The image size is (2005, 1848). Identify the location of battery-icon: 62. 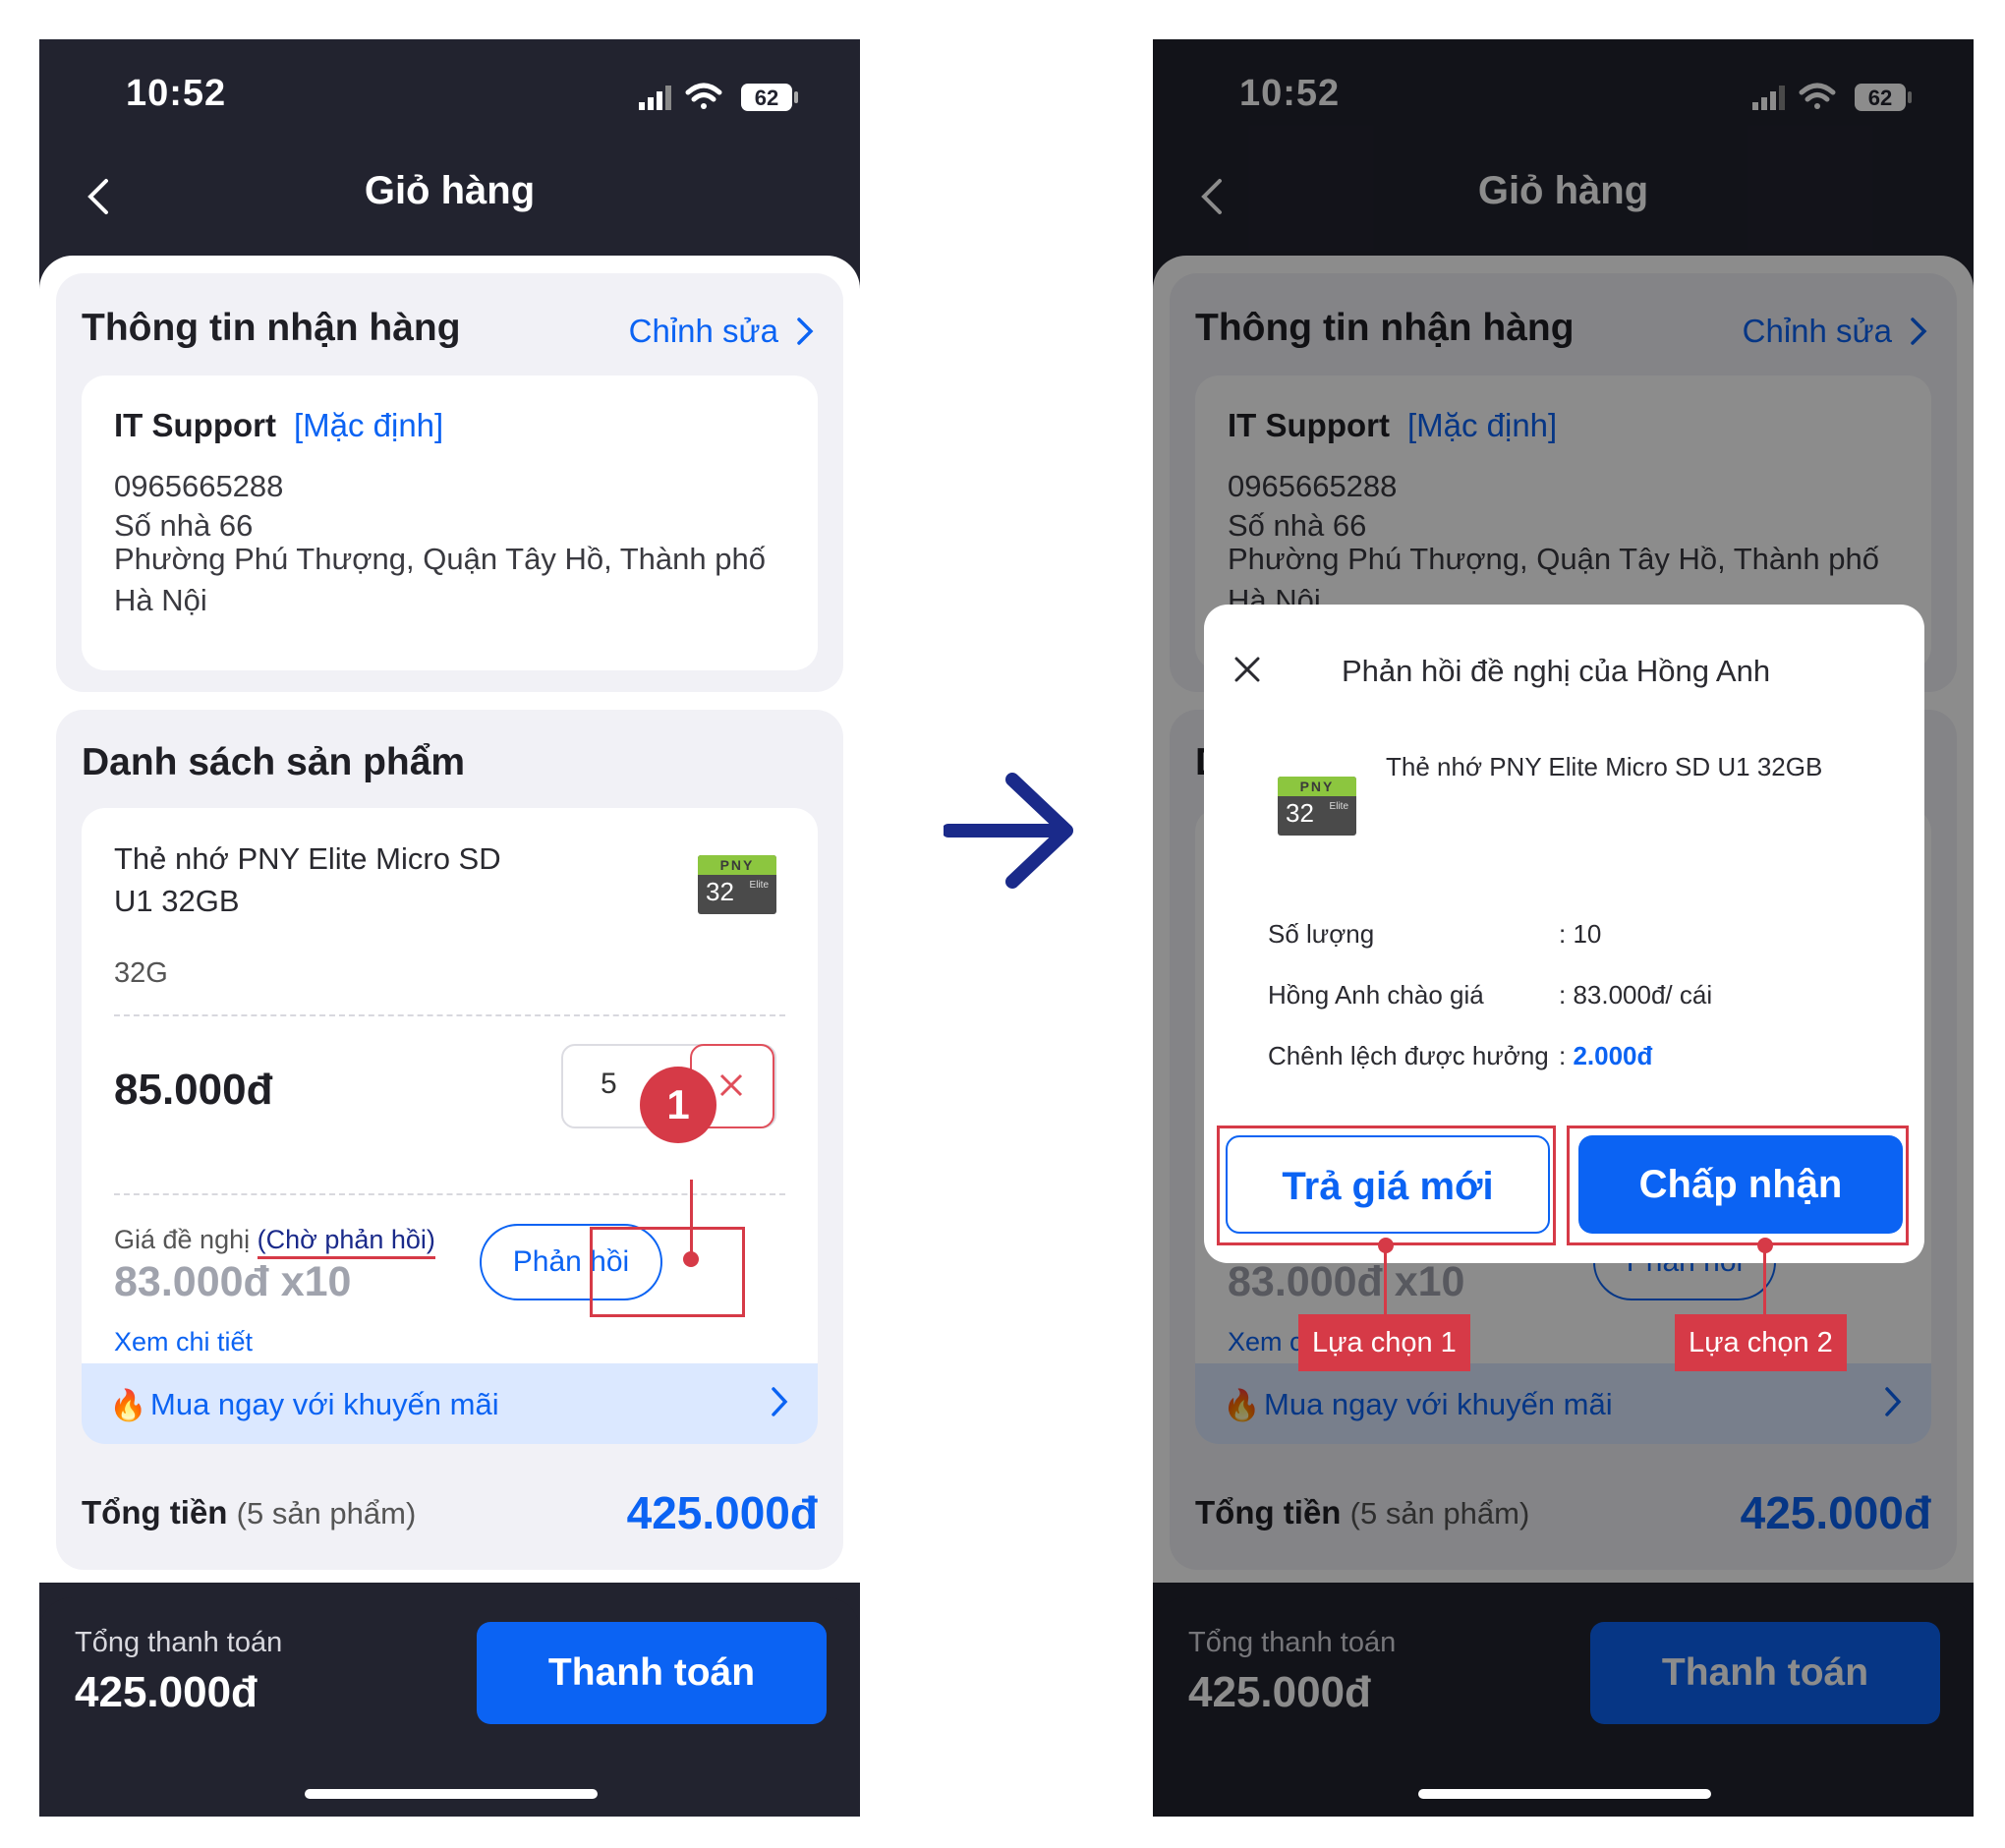
(769, 98).